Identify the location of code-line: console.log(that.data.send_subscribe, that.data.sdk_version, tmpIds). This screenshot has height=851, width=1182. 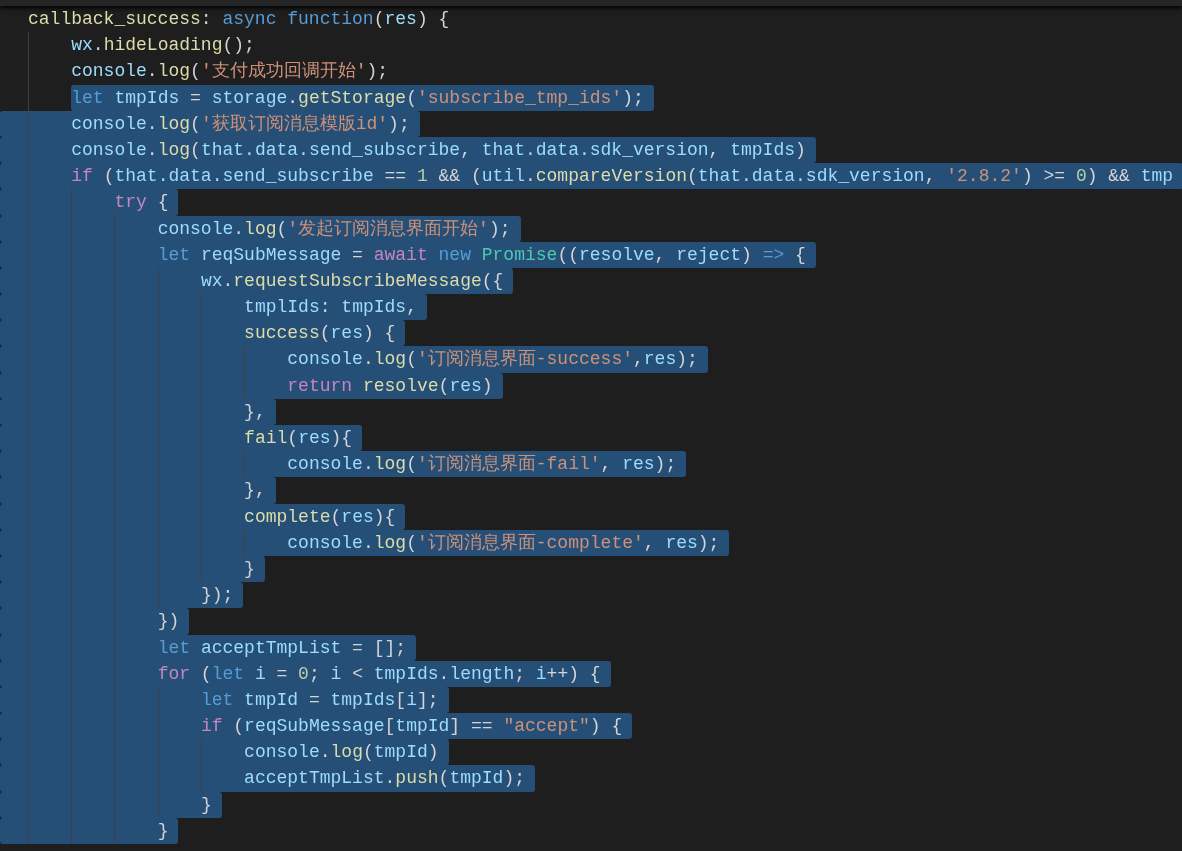
(439, 150).